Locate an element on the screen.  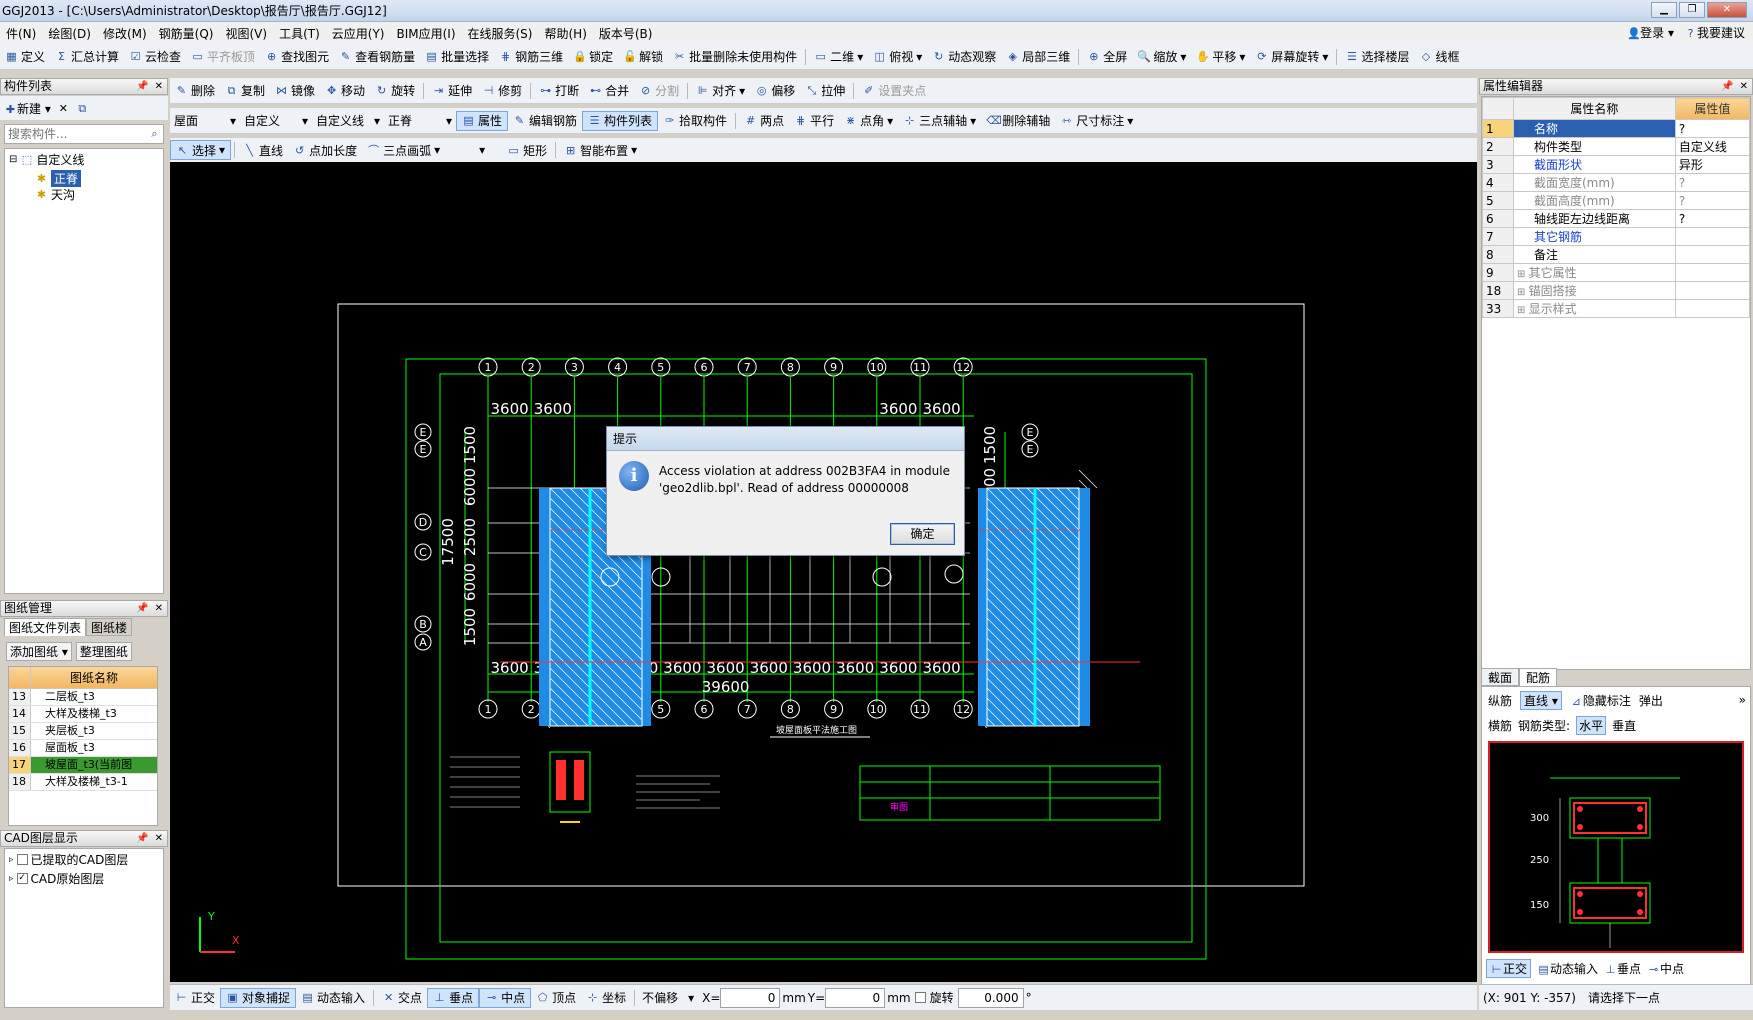
collapse-icon: ⊟ is located at coordinates (13, 159).